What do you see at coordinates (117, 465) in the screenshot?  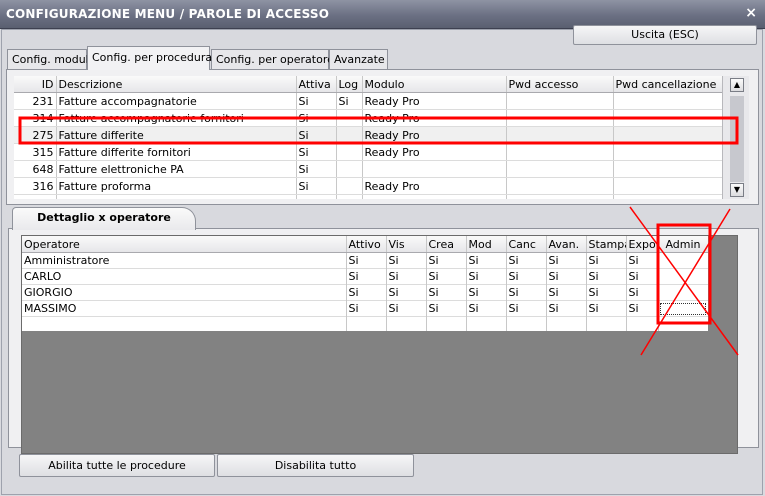 I see `enable-all-procedures-button: Abilita tutte le procedure` at bounding box center [117, 465].